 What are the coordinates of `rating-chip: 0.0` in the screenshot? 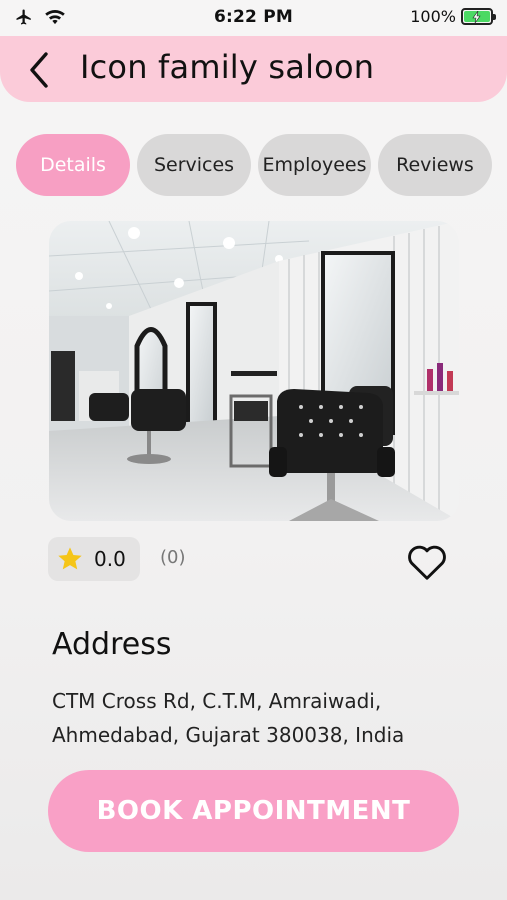 It's located at (94, 559).